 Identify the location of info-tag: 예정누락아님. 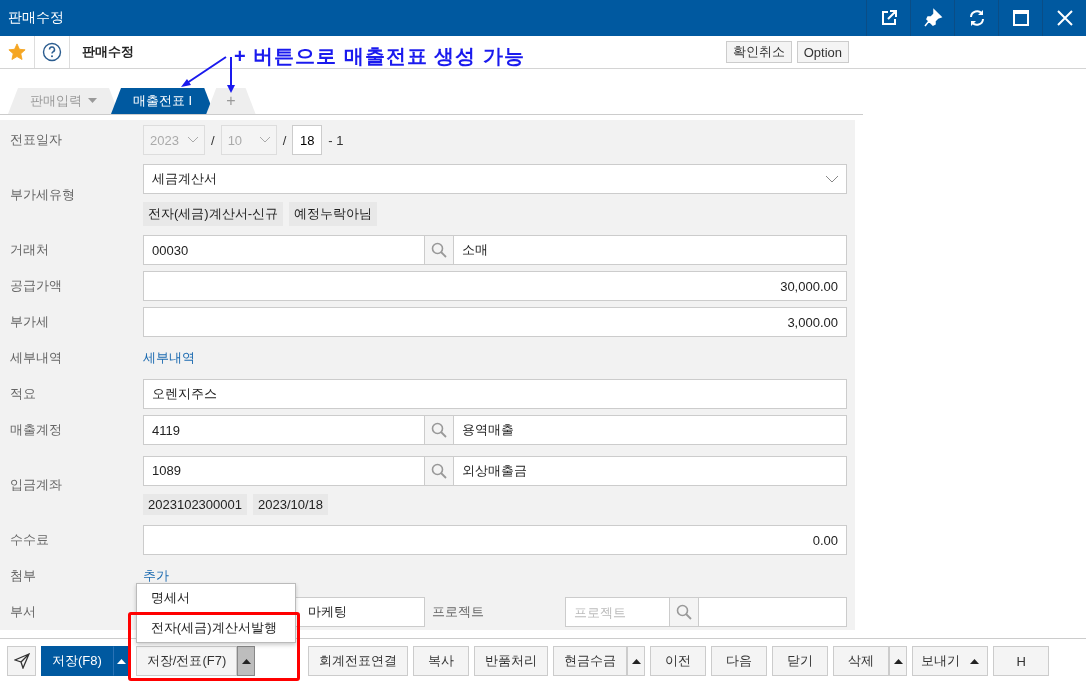
(333, 214).